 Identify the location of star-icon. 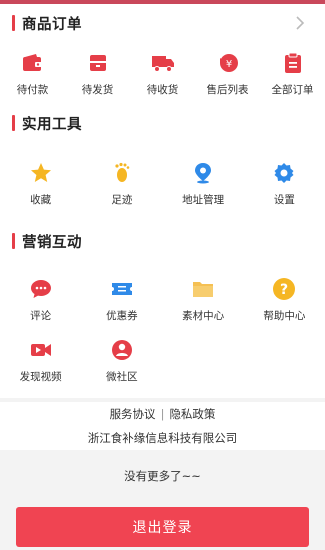
(41, 173).